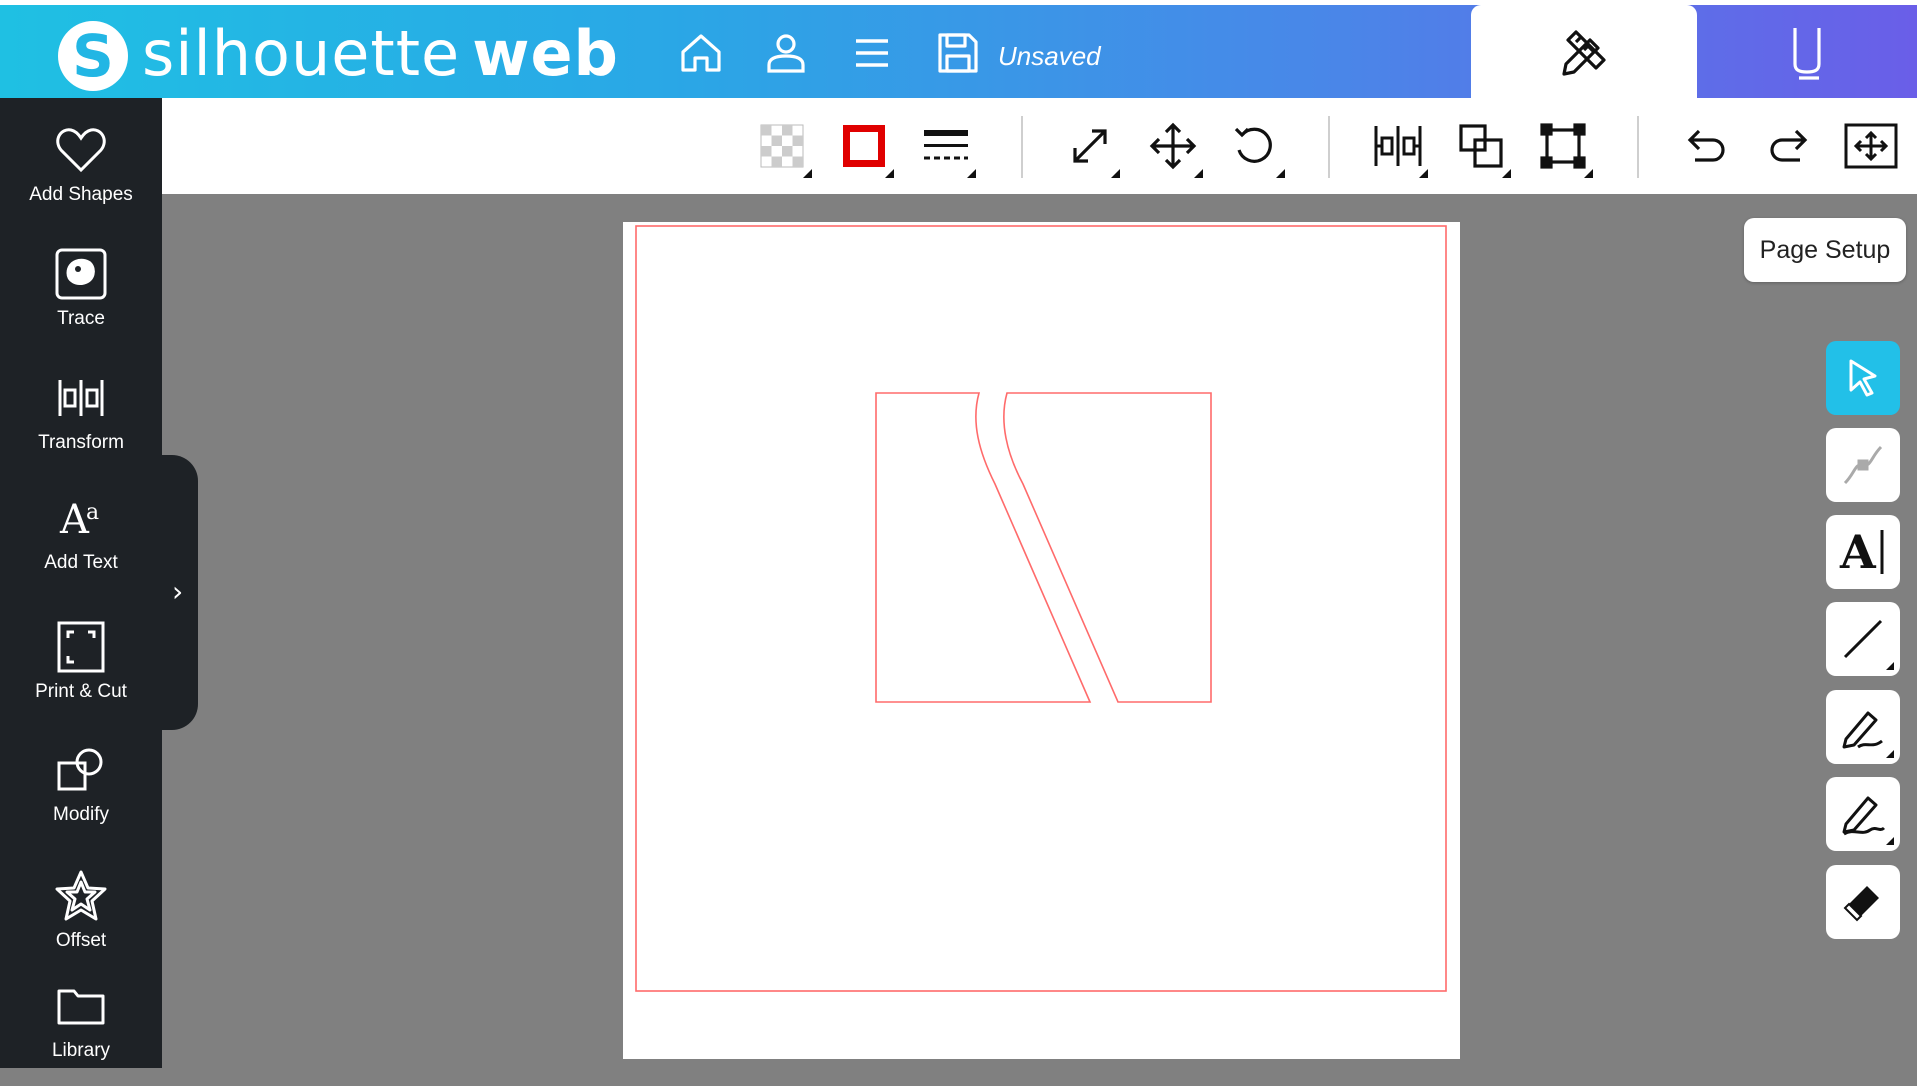 The height and width of the screenshot is (1086, 1917). What do you see at coordinates (1107, 547) in the screenshot?
I see `cut-shape-right` at bounding box center [1107, 547].